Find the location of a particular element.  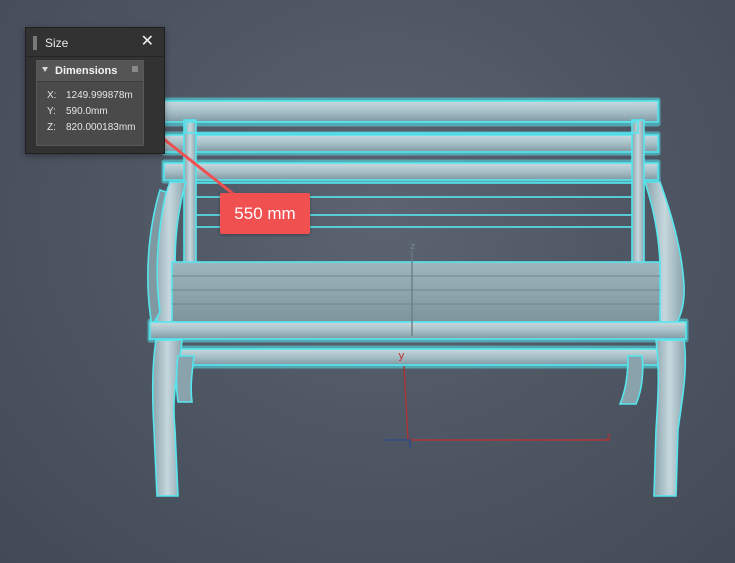

dimensions-section-header: Dimensions is located at coordinates (90, 71).